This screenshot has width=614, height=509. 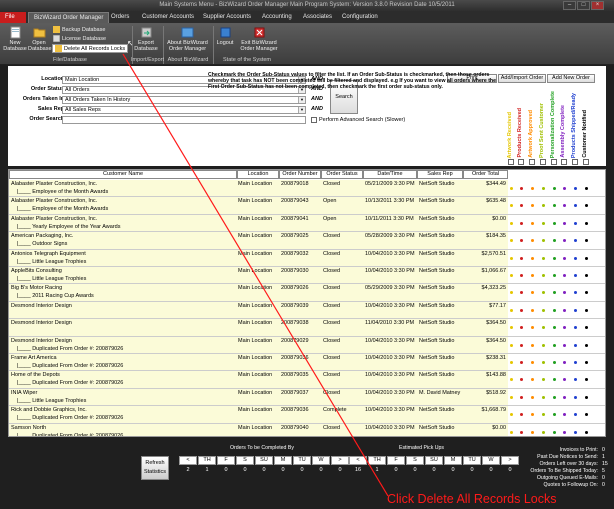 I want to click on about-order-manager-button: About BizWizard Order Manager, so click(x=187, y=39).